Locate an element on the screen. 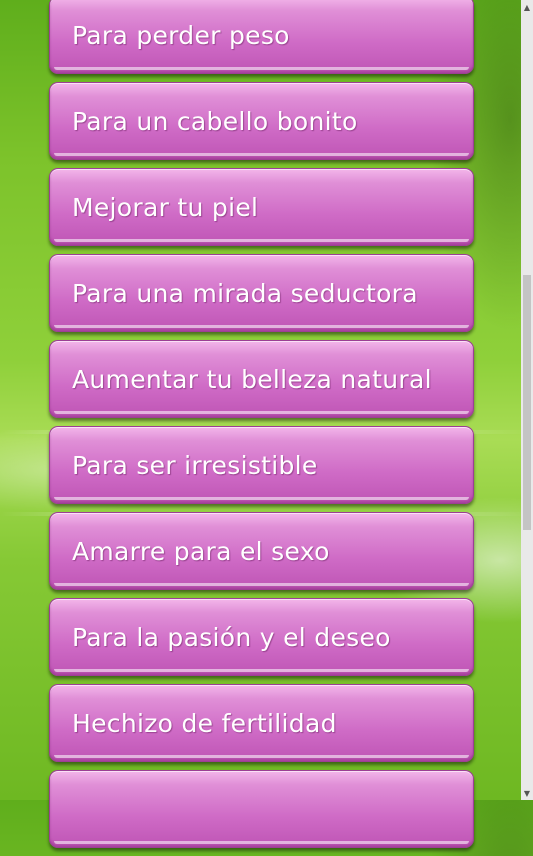  menu-item-label: Para ser irresistible is located at coordinates (195, 465).